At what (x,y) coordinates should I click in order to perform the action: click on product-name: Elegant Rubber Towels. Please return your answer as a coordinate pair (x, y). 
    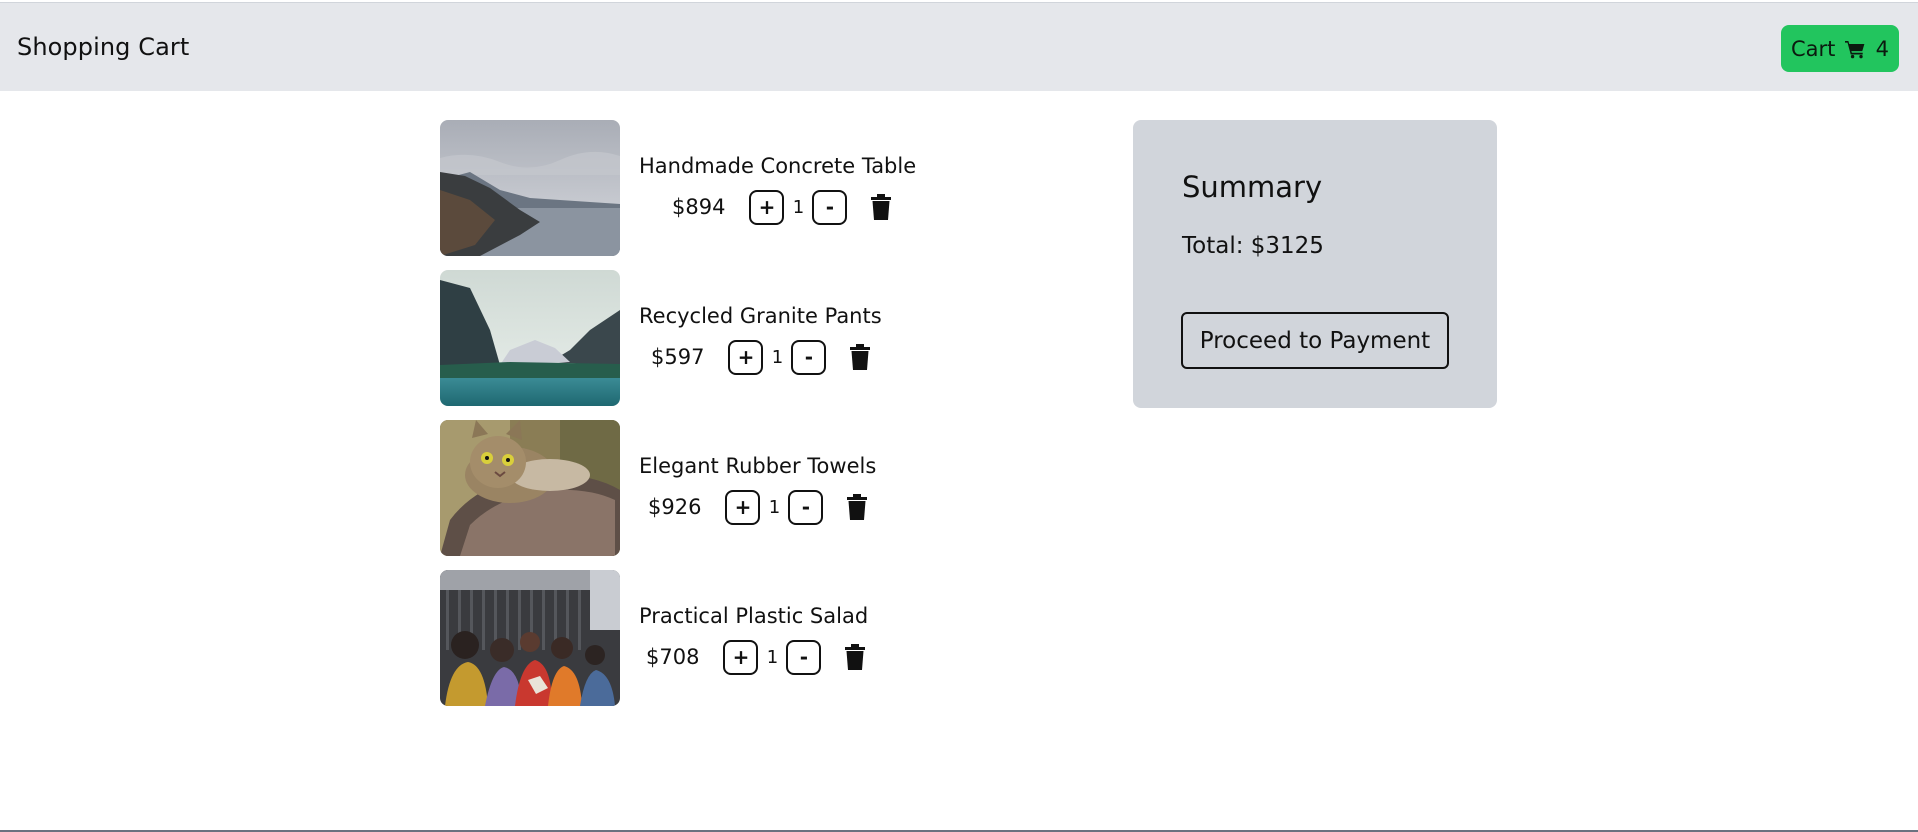
    Looking at the image, I should click on (758, 466).